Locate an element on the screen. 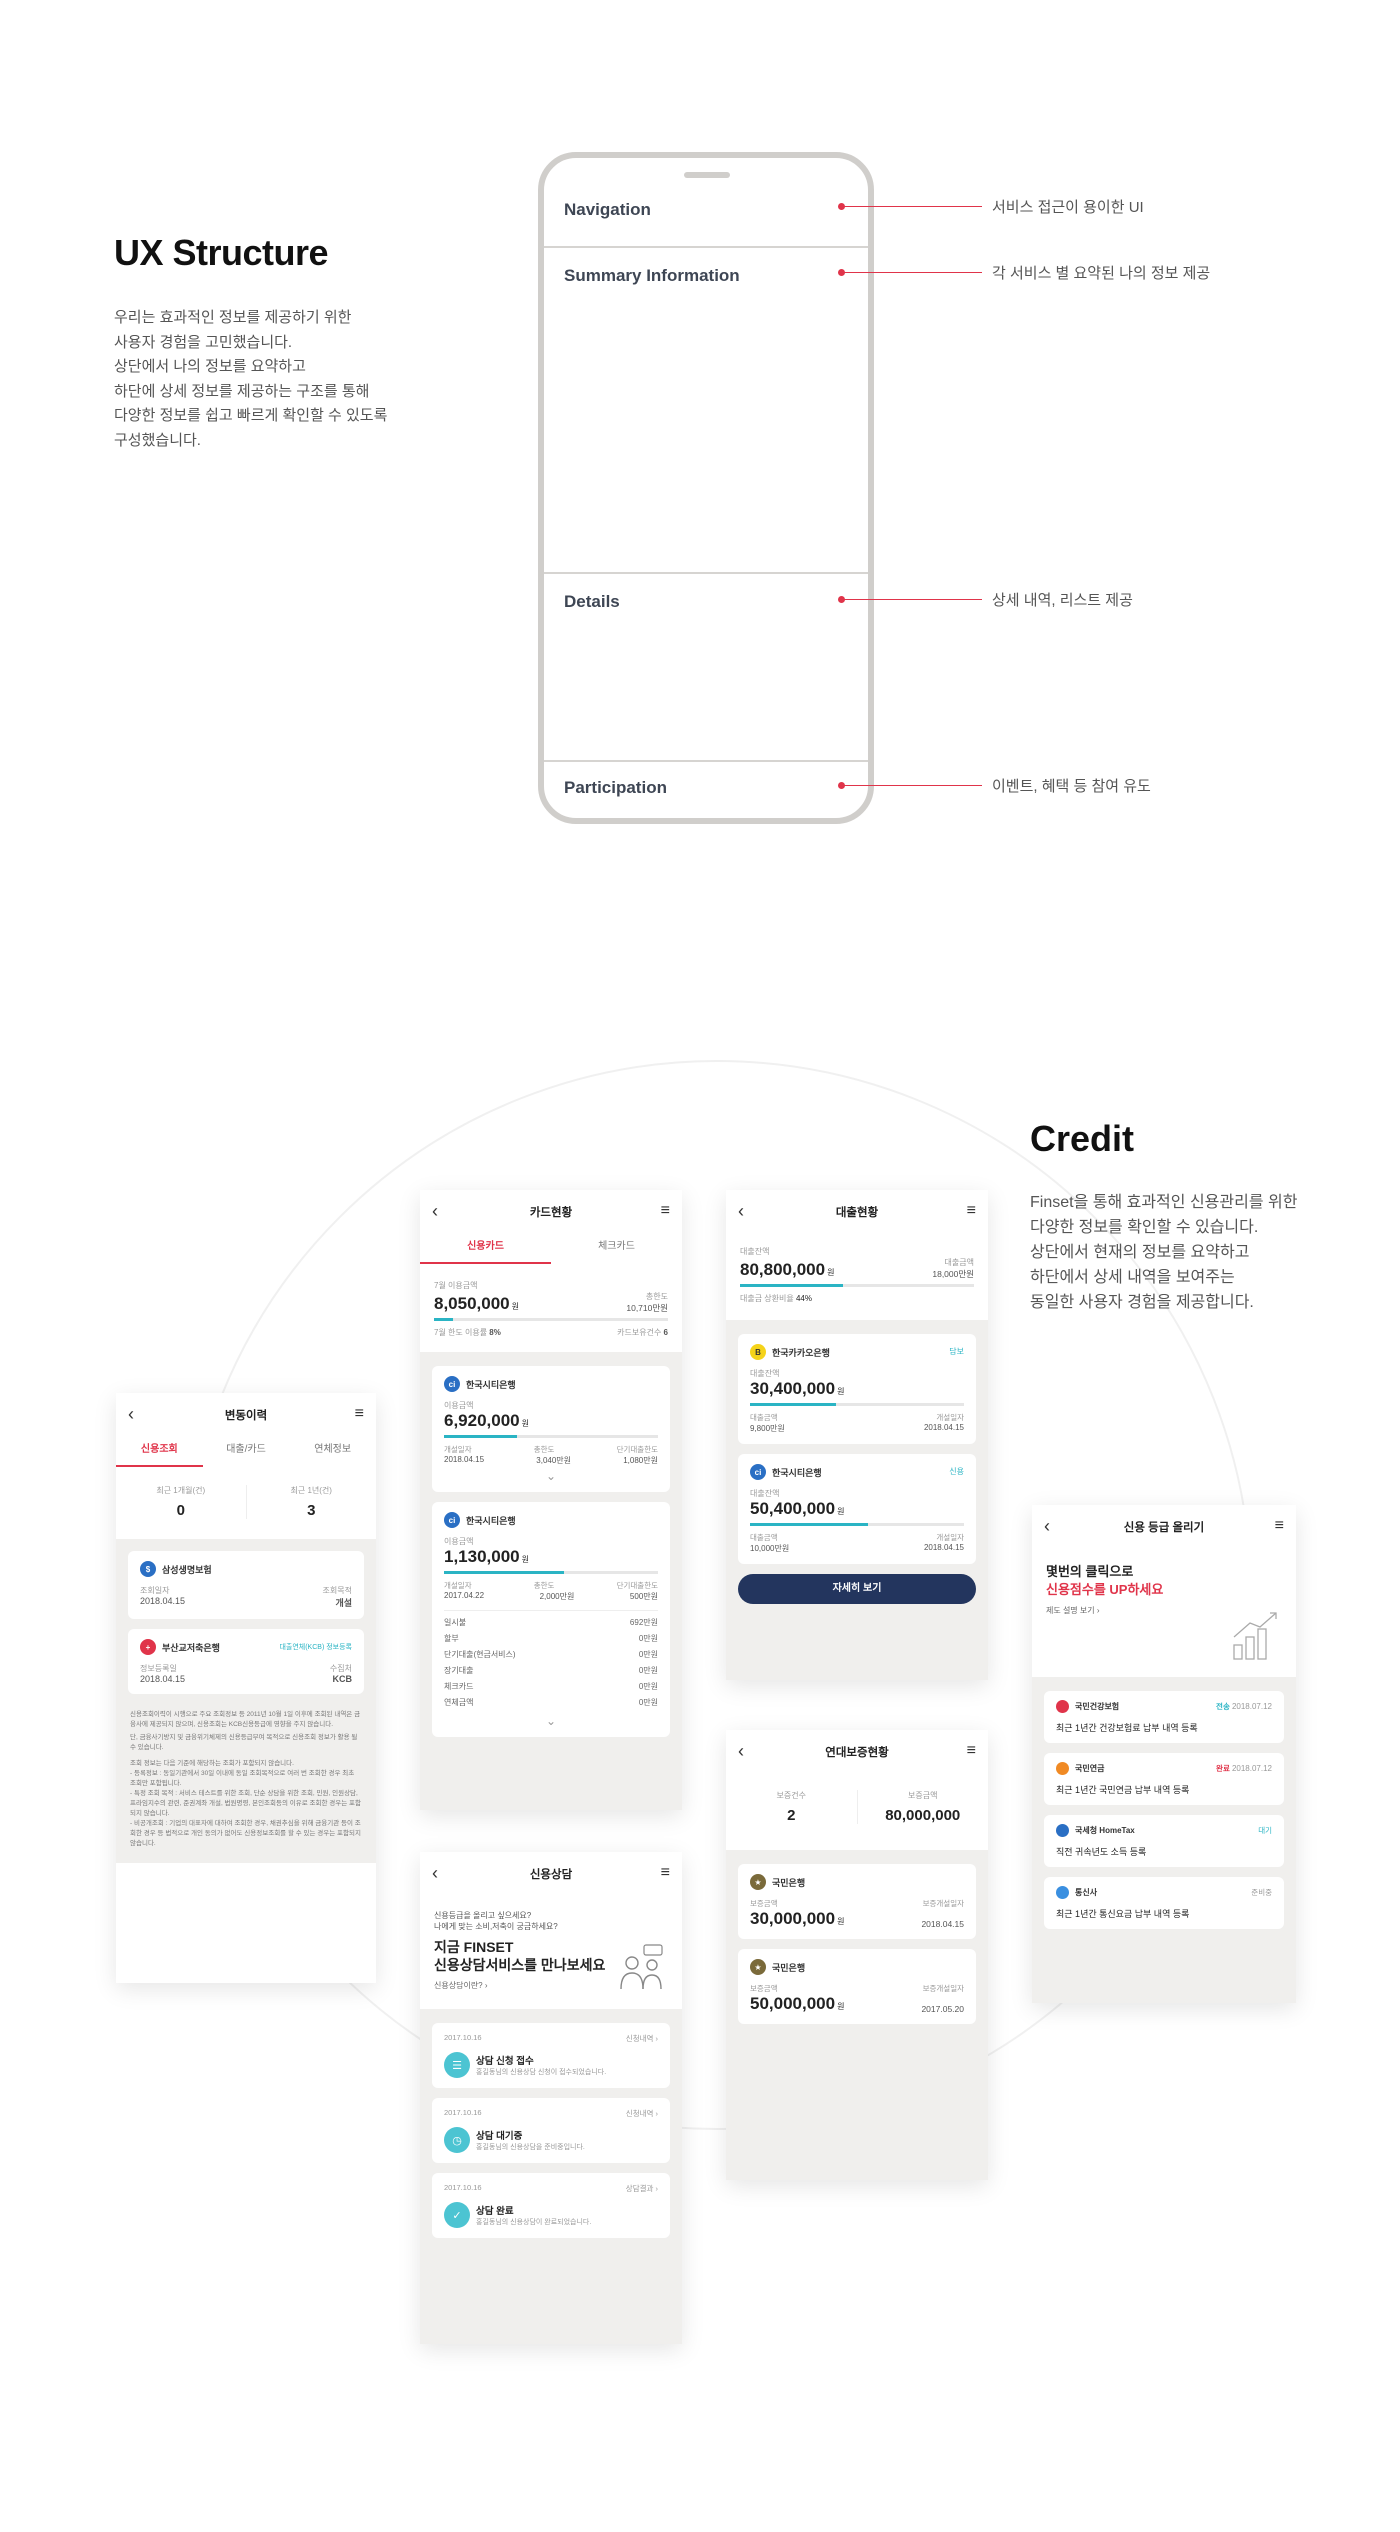 Image resolution: width=1400 pixels, height=2532 pixels. field-value: 2018.04.15 is located at coordinates (163, 1679).